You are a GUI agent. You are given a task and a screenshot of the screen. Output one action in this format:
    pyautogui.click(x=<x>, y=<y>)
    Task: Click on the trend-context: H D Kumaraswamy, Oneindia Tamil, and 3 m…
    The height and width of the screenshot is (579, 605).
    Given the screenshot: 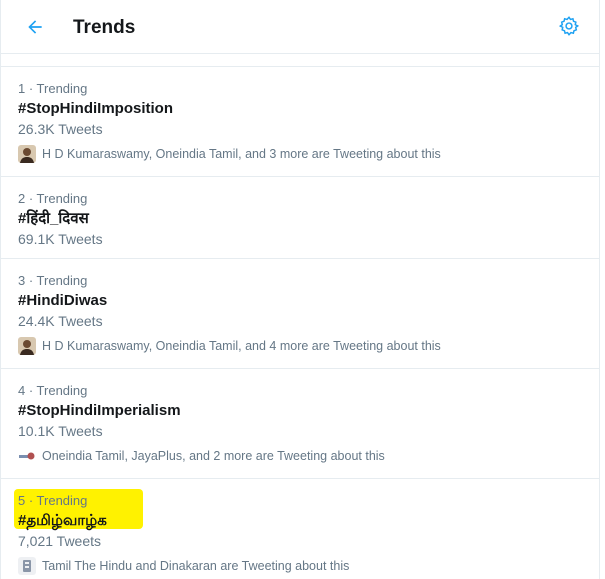 What is the action you would take?
    pyautogui.click(x=300, y=154)
    